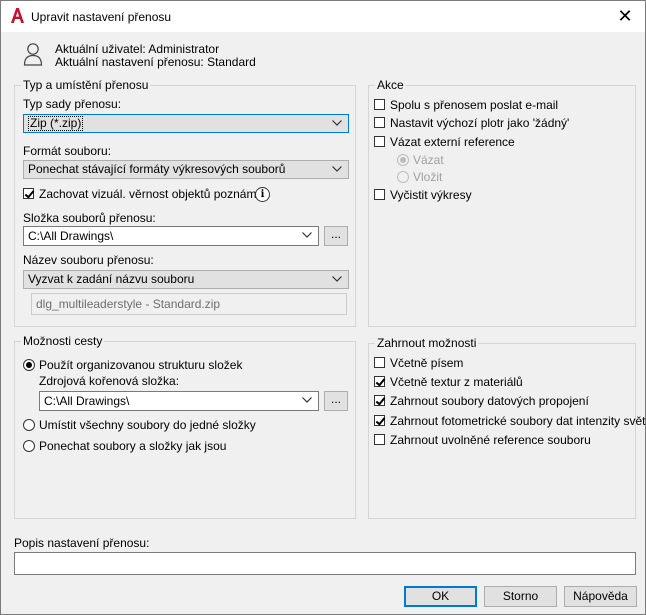 The width and height of the screenshot is (646, 615). Describe the element at coordinates (179, 401) in the screenshot. I see `source-root-input: C:\All Drawings\` at that location.